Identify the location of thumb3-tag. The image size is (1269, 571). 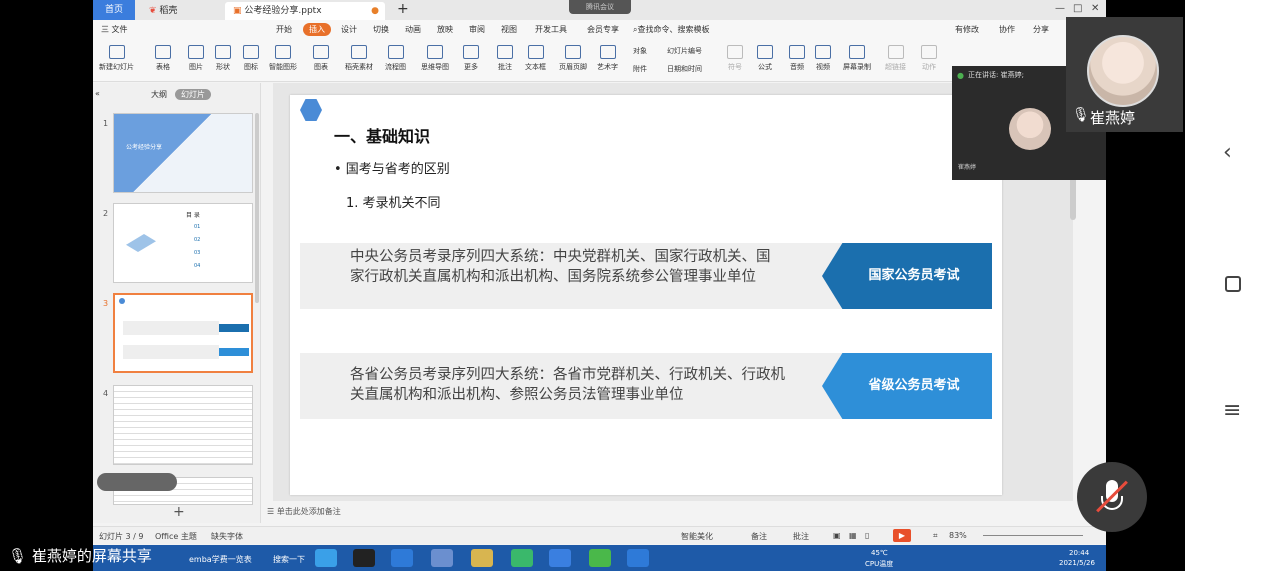
(234, 352).